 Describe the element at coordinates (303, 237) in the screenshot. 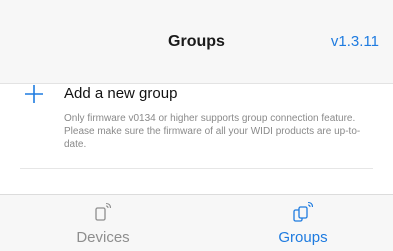

I see `tab-groups-label: Groups` at that location.